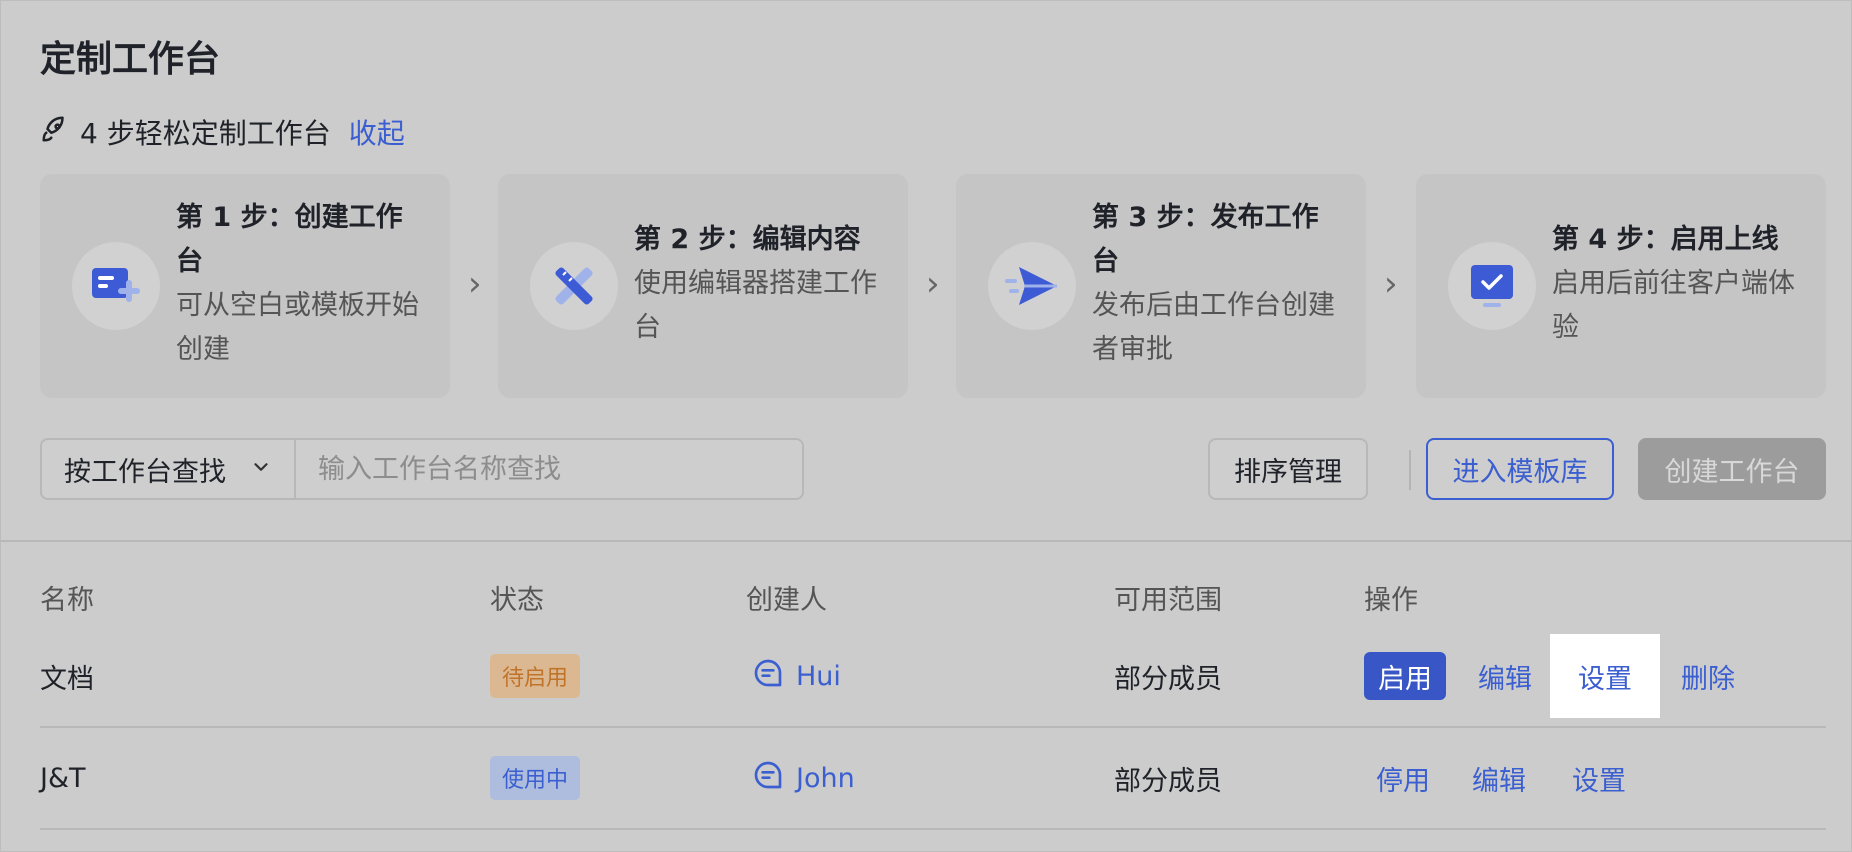  Describe the element at coordinates (297, 327) in the screenshot. I see `step-desc: 可从空白或模板开始创建` at that location.